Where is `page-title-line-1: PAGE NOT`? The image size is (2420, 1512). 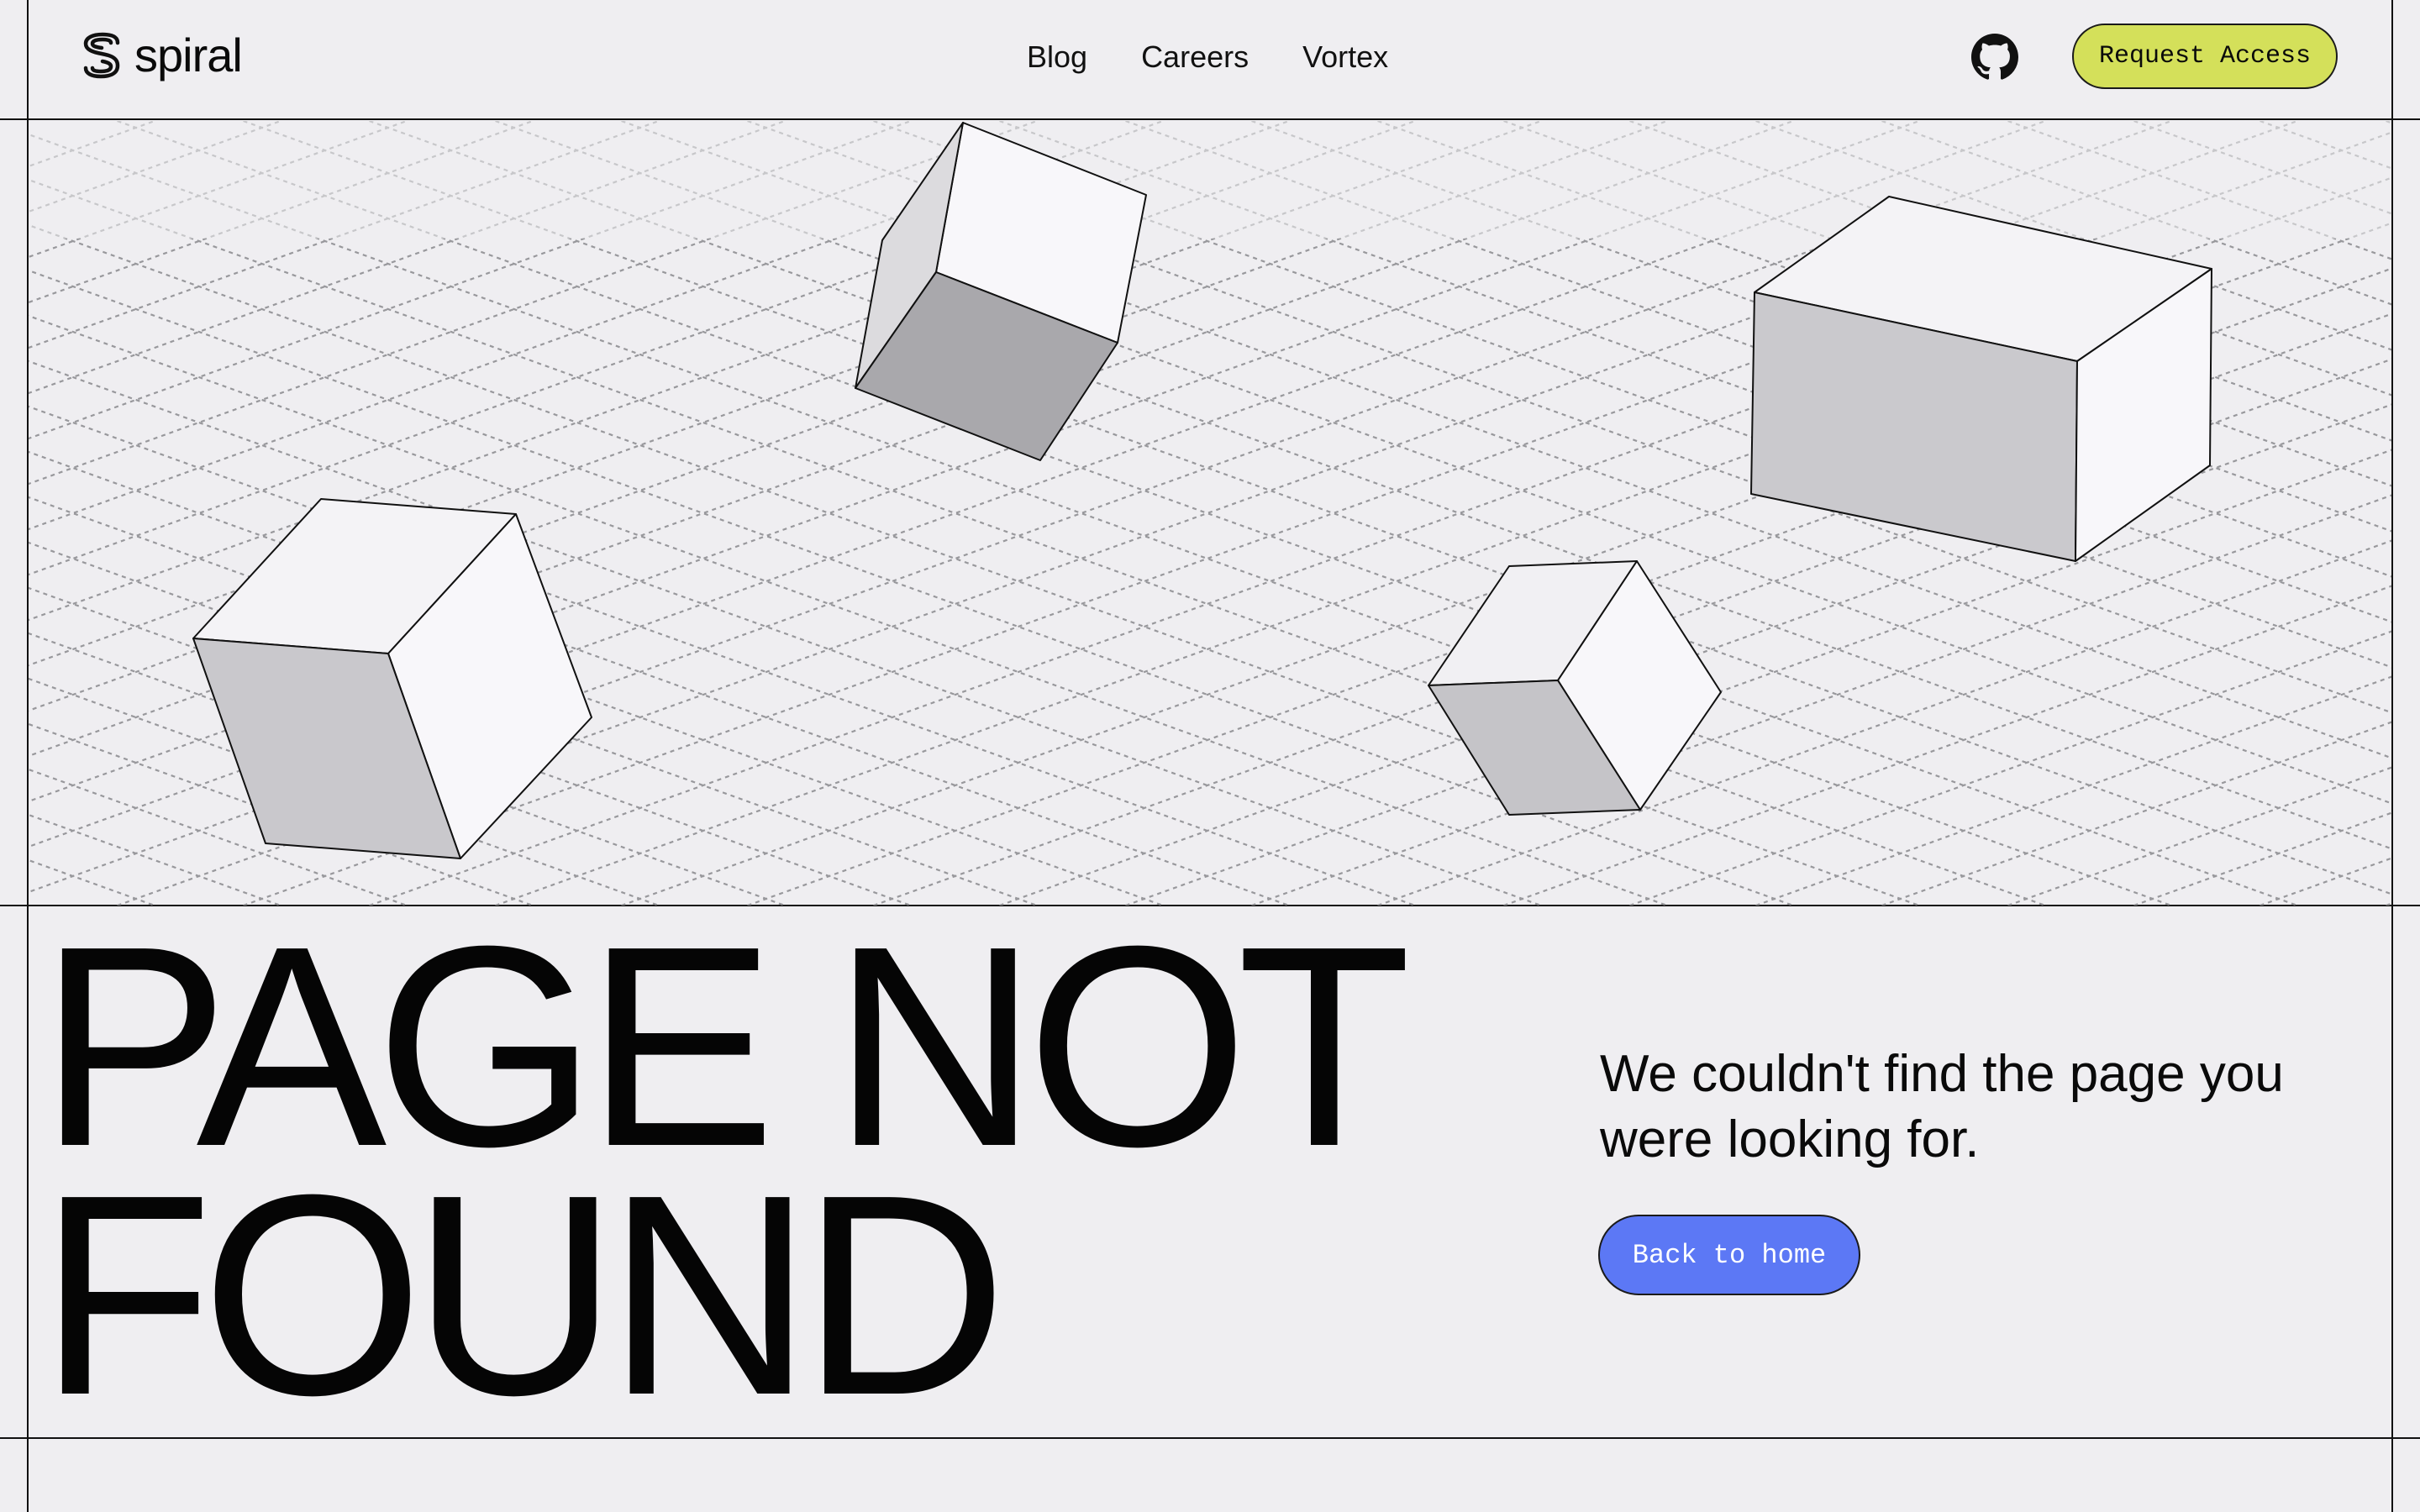 page-title-line-1: PAGE NOT is located at coordinates (725, 1046).